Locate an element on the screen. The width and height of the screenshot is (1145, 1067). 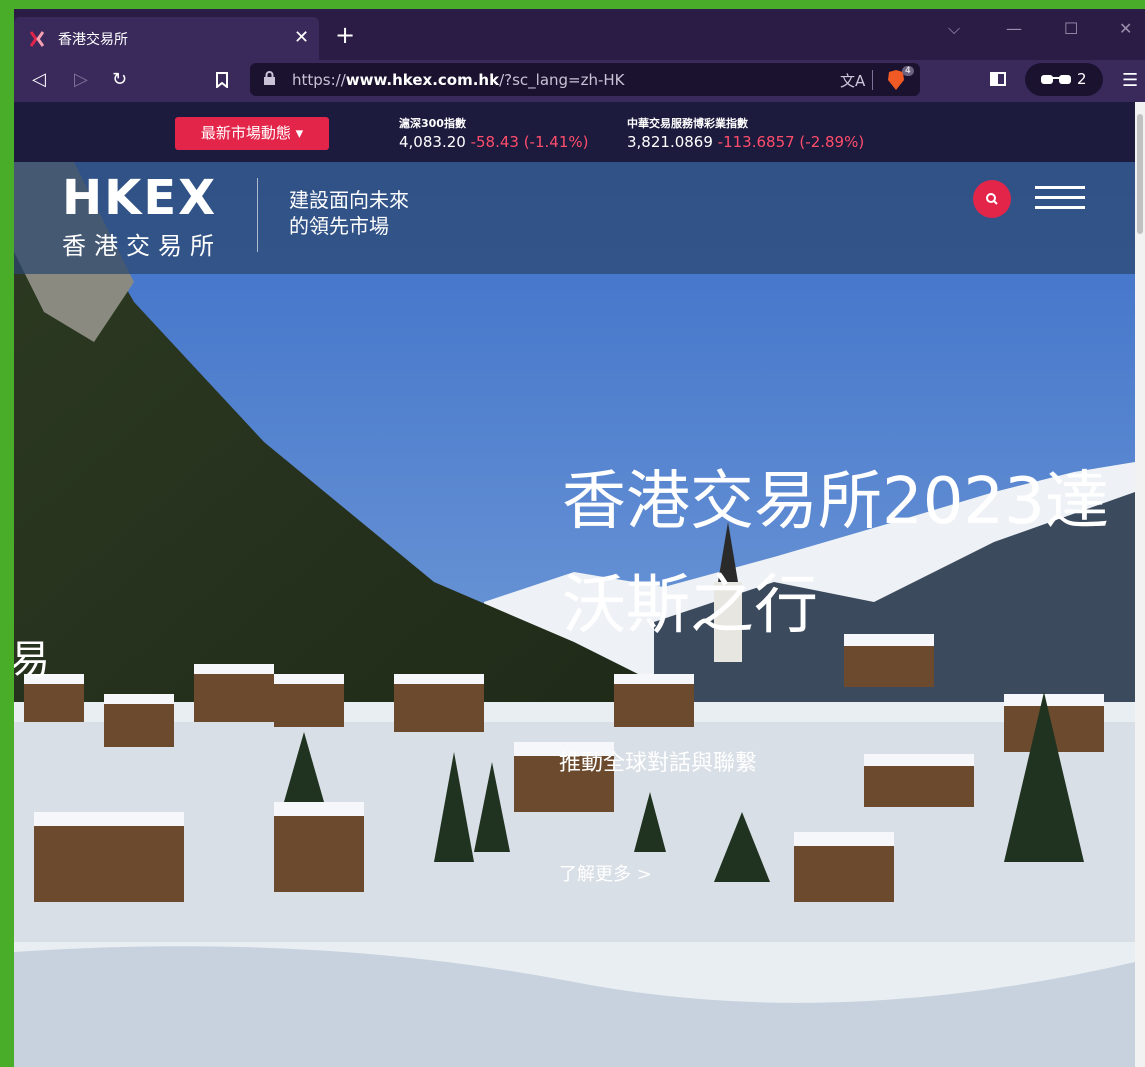
menu-icon: ☰ is located at coordinates (1130, 80).